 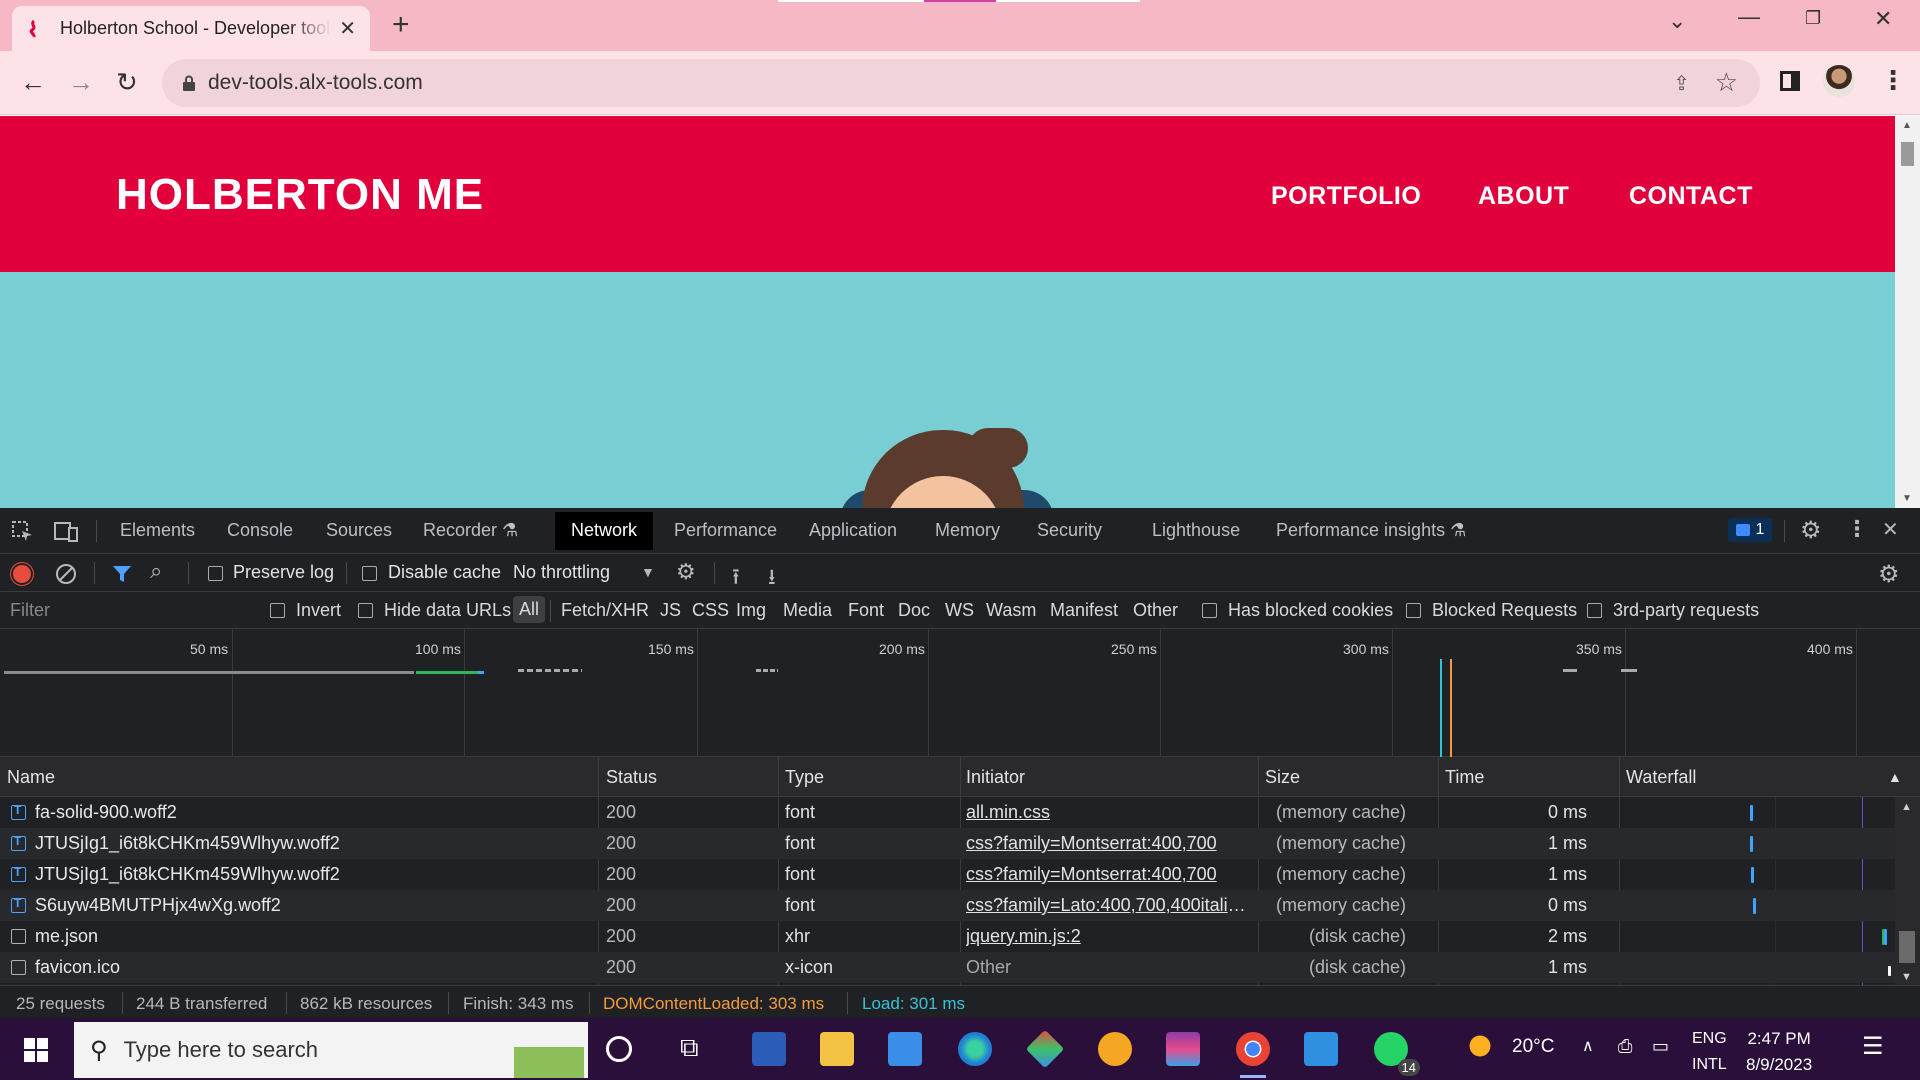 I want to click on filter-type-fetch-xhr: Fetch/XHR, so click(x=605, y=610).